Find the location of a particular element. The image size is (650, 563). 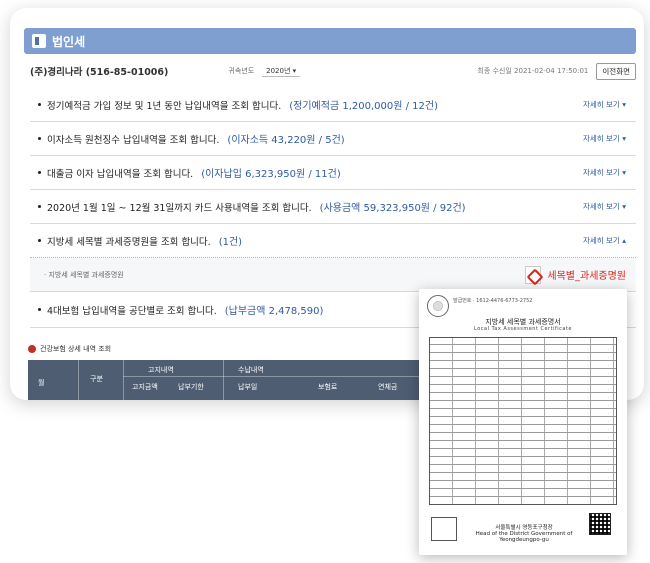

row-text: 이자소득 원천징수 납입내역을 조회 합니다. is located at coordinates (133, 140).